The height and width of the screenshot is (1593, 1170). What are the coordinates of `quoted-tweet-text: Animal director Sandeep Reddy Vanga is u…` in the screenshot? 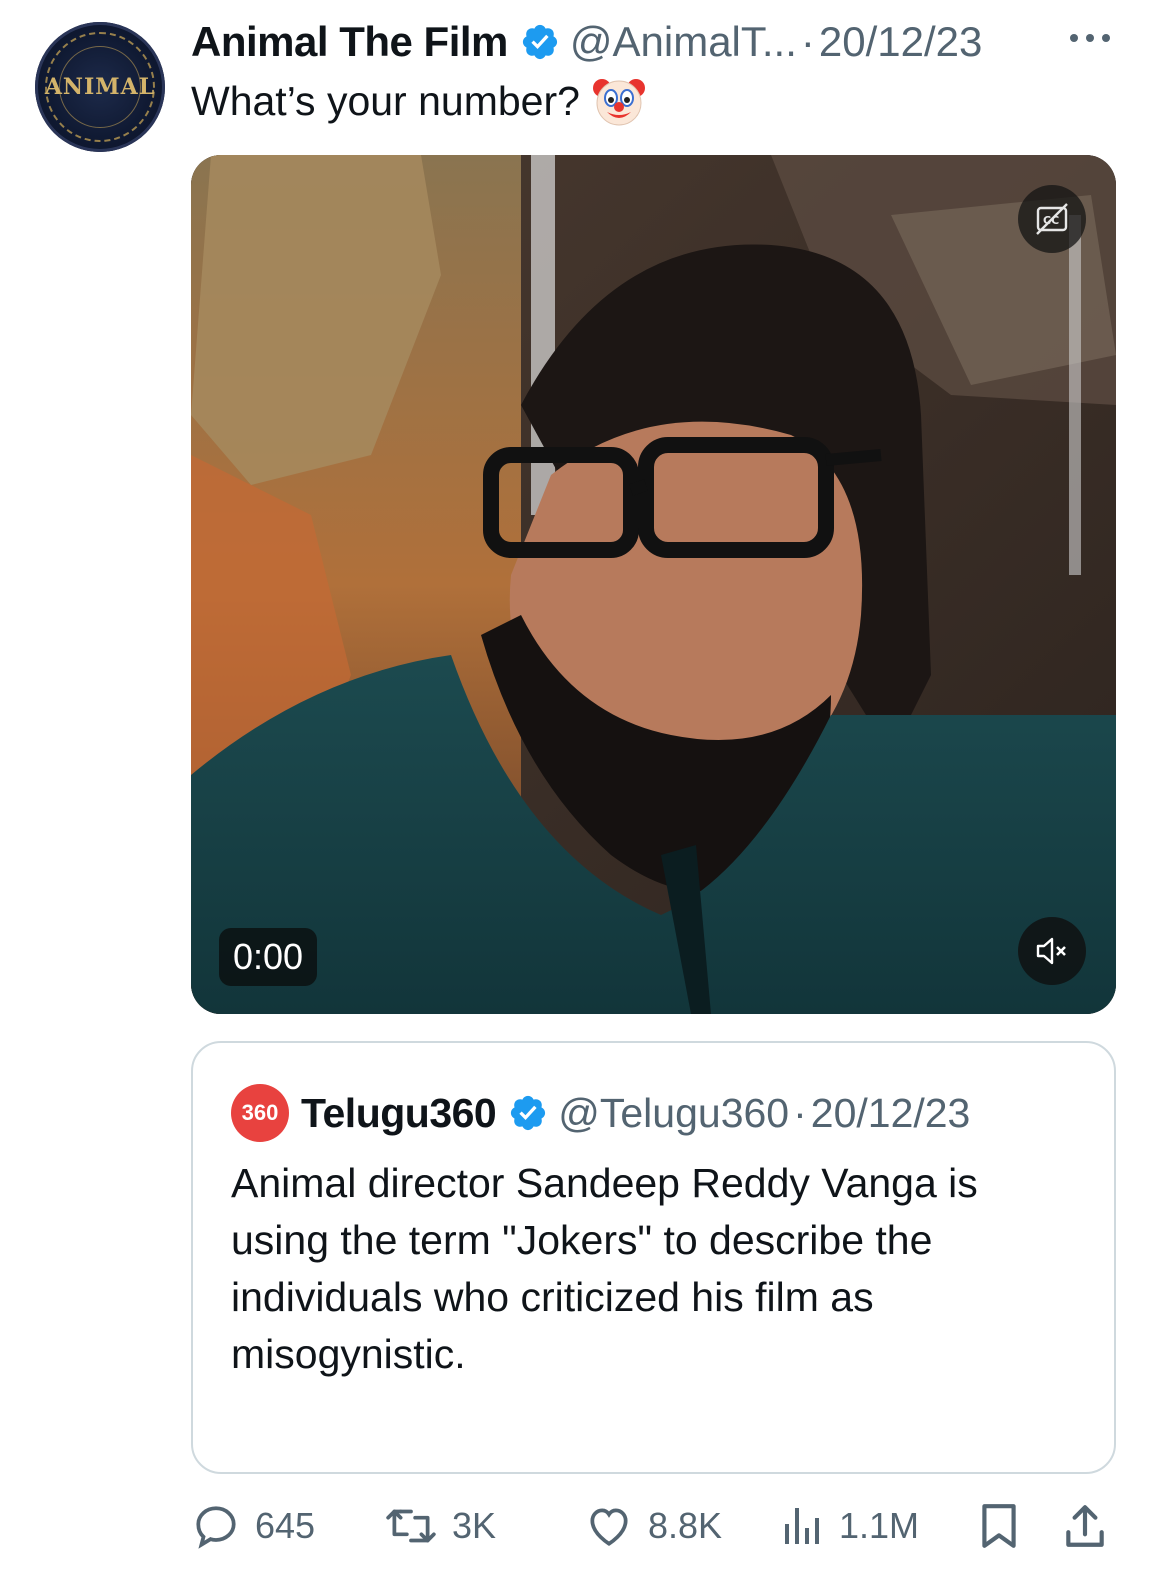 It's located at (604, 1268).